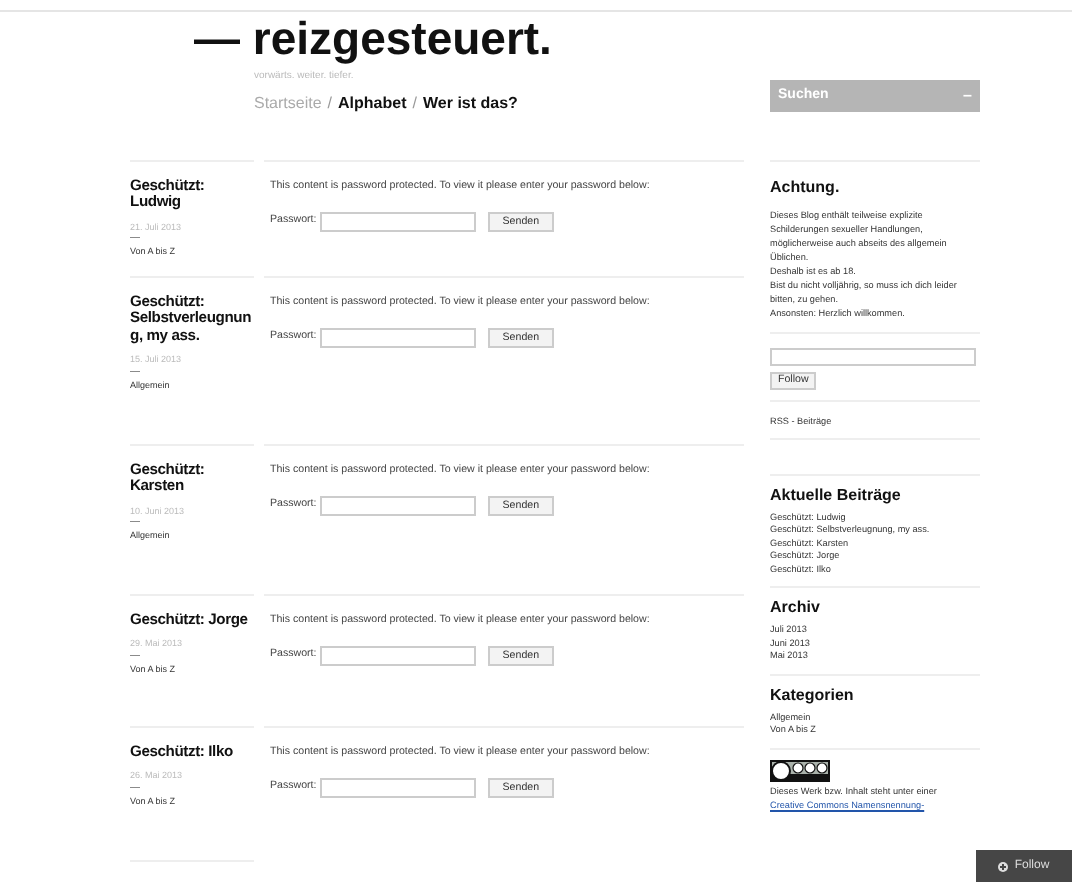  Describe the element at coordinates (873, 356) in the screenshot. I see `email-field` at that location.